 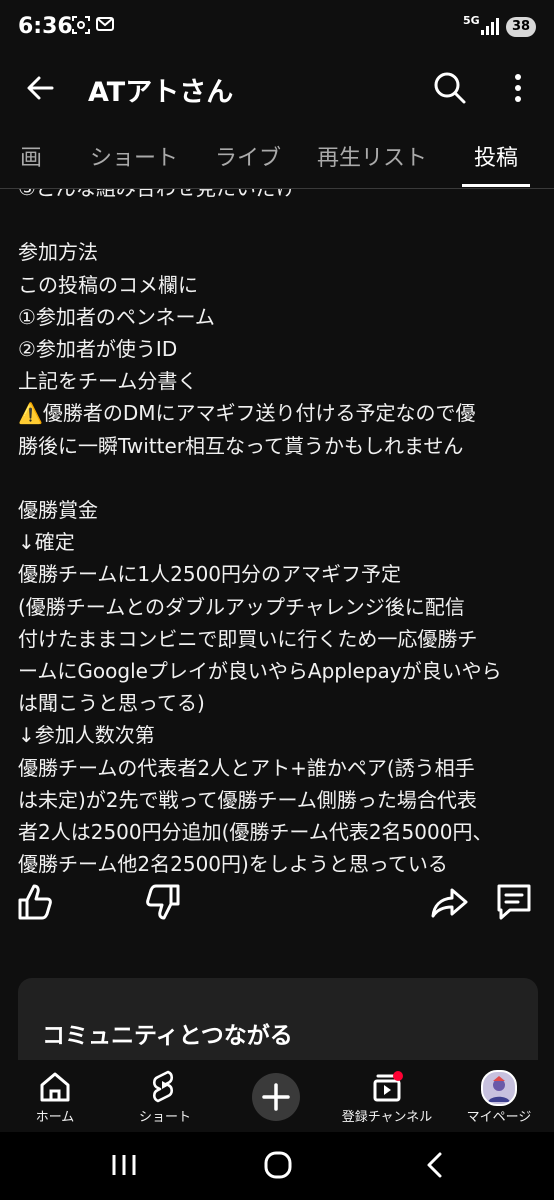 I want to click on post-line: ③どんな組み合わせ見たいだけ, so click(x=281, y=196).